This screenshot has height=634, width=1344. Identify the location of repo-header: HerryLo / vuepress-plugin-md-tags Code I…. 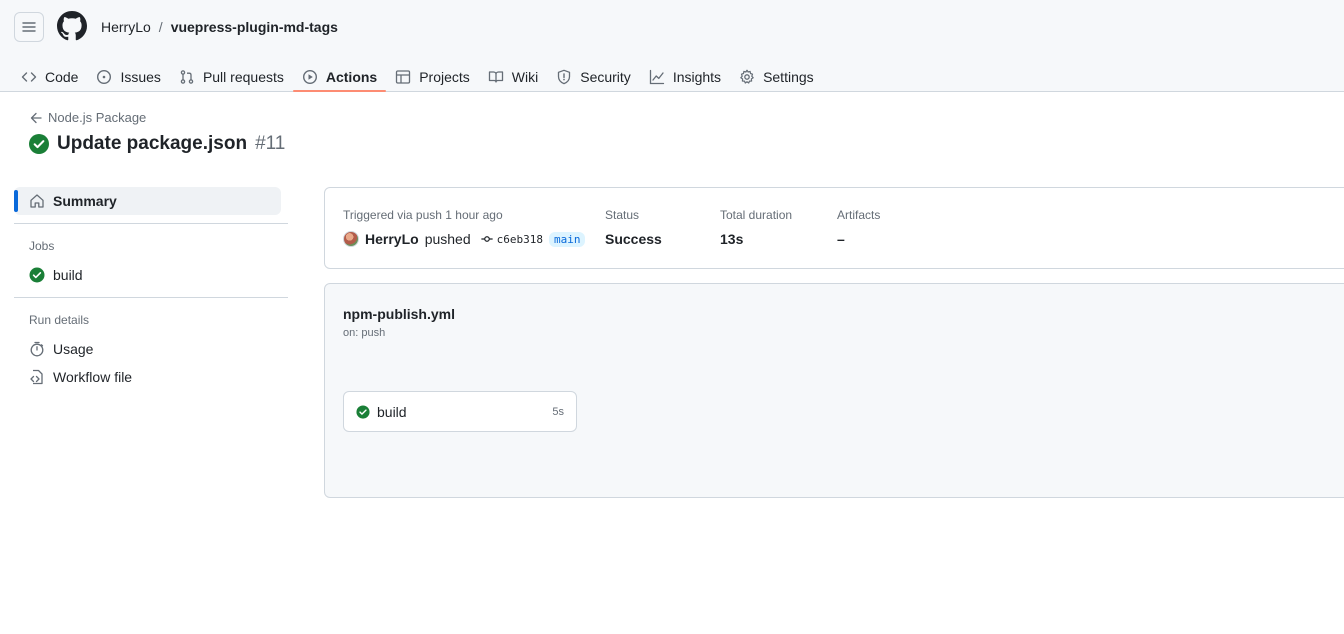
(672, 46).